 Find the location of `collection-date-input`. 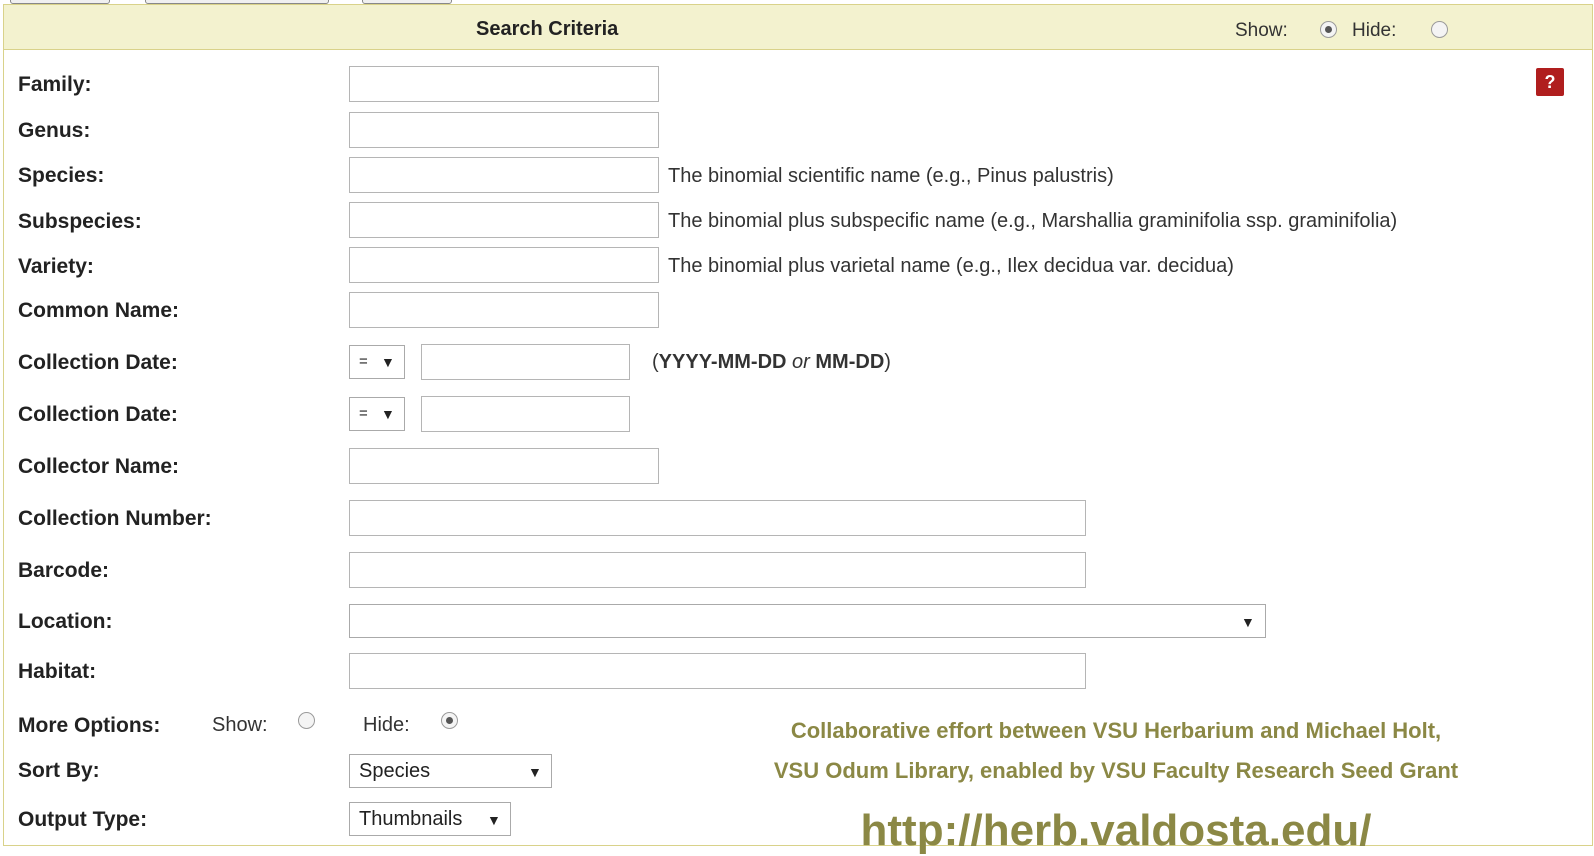

collection-date-input is located at coordinates (525, 362).